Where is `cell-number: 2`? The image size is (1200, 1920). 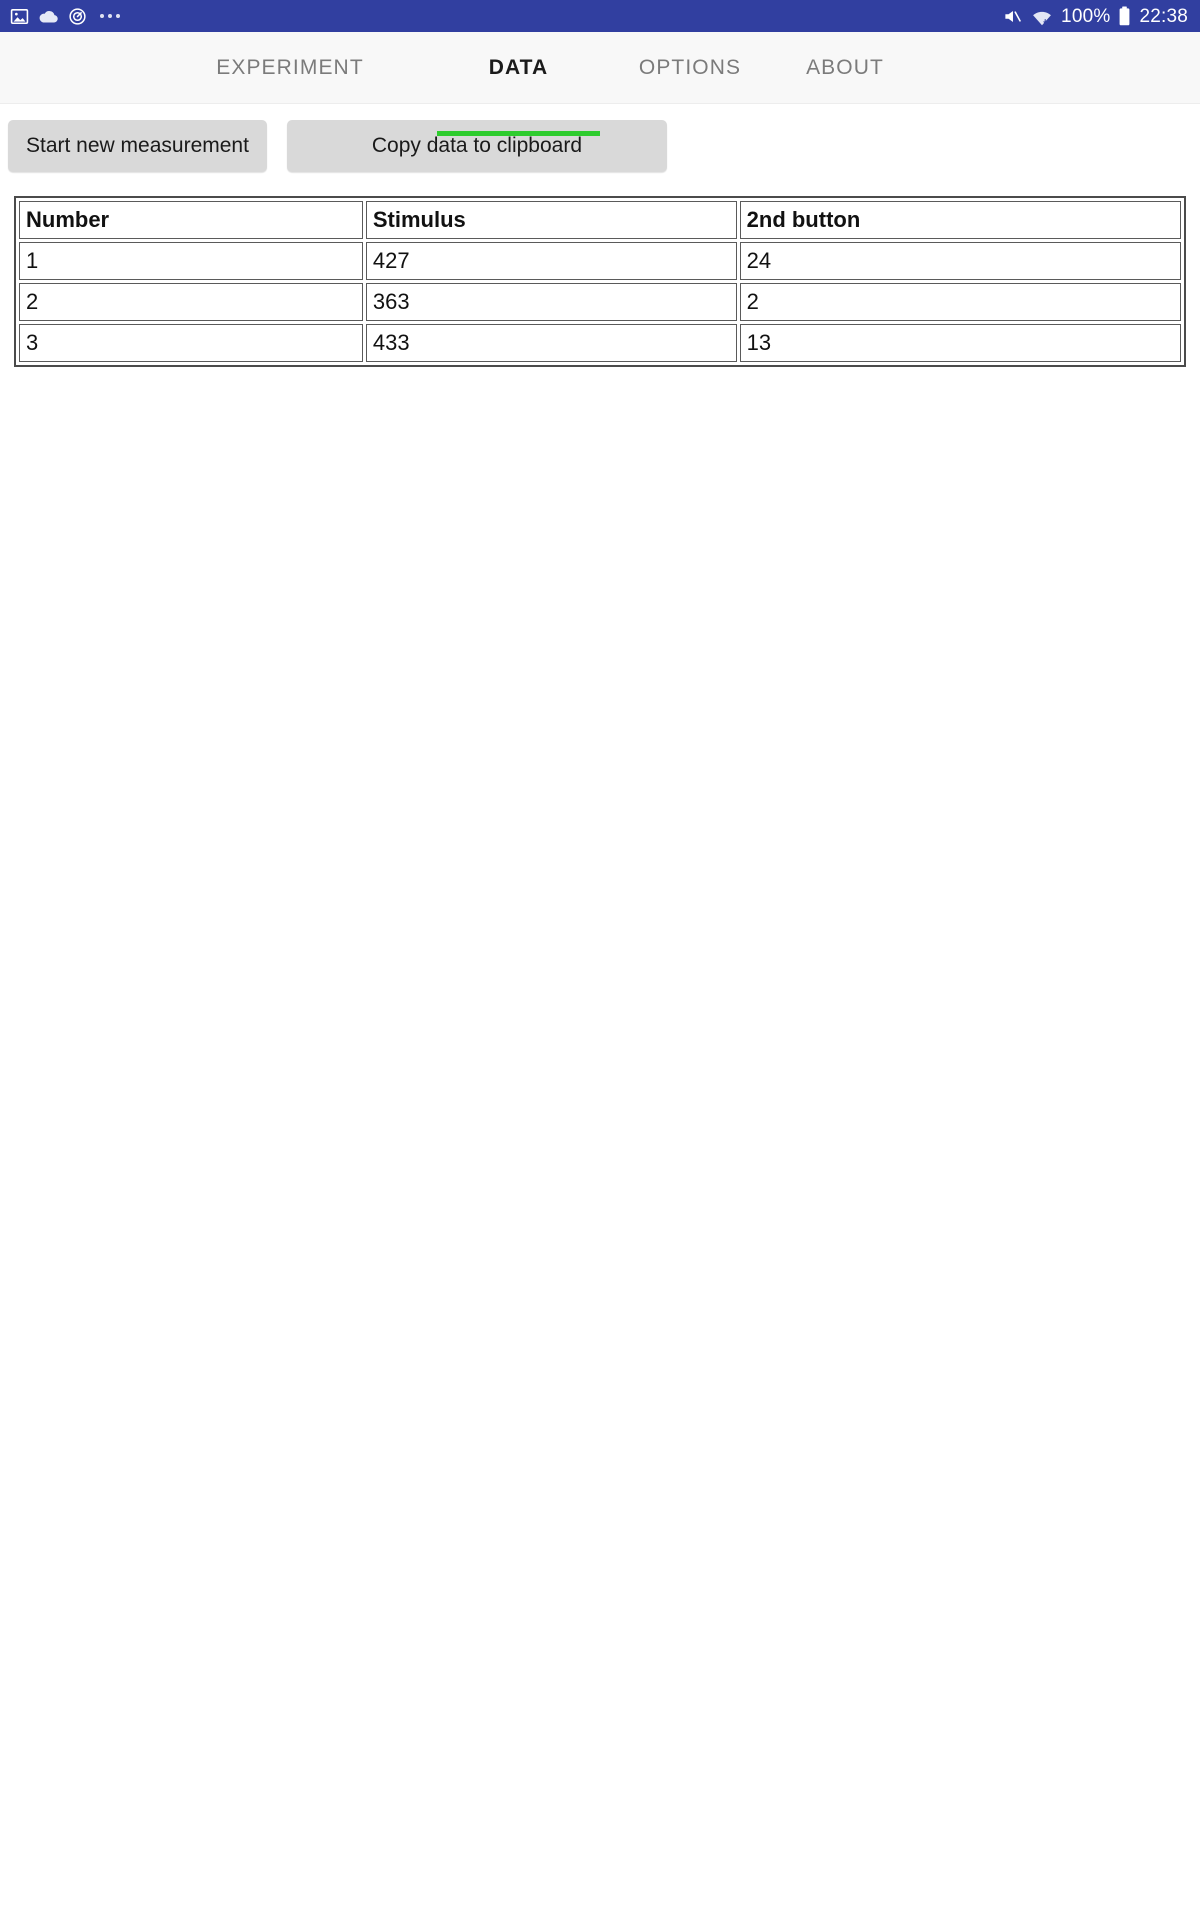 cell-number: 2 is located at coordinates (191, 302).